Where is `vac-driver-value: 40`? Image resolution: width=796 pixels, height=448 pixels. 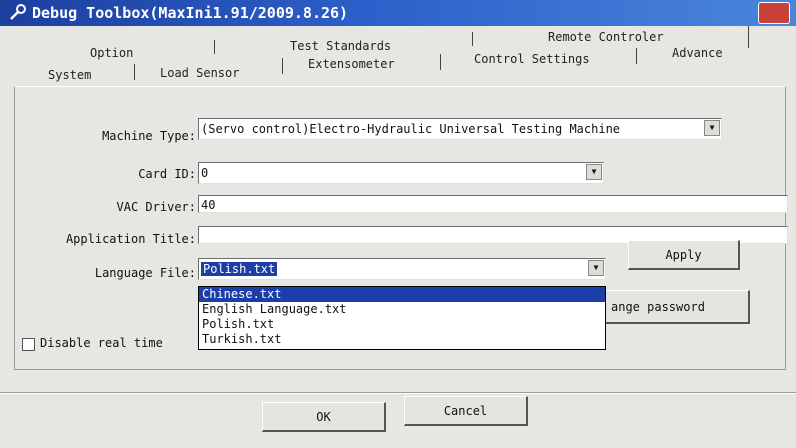
vac-driver-value: 40 is located at coordinates (208, 205).